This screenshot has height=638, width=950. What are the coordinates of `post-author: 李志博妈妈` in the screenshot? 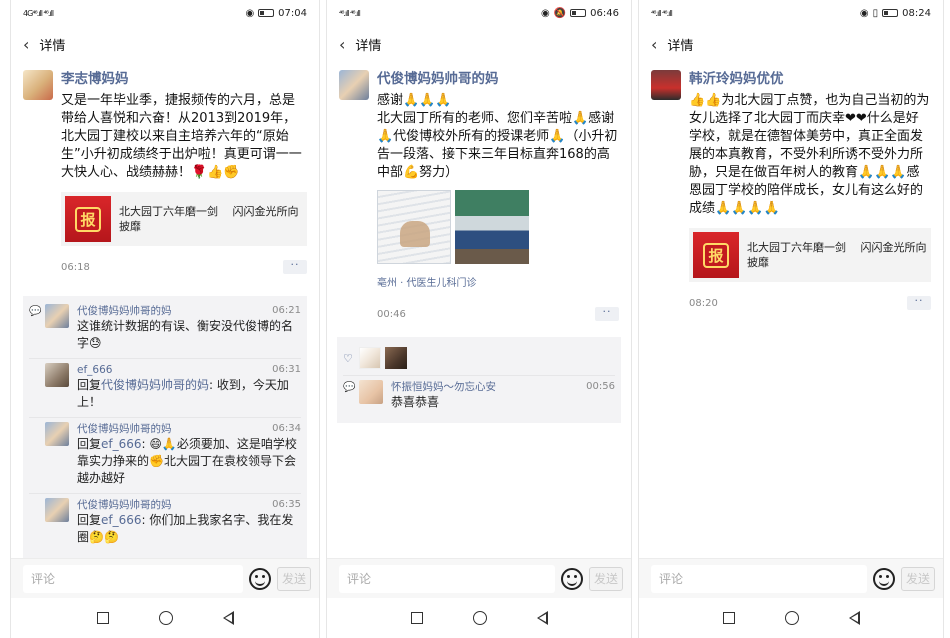 It's located at (184, 79).